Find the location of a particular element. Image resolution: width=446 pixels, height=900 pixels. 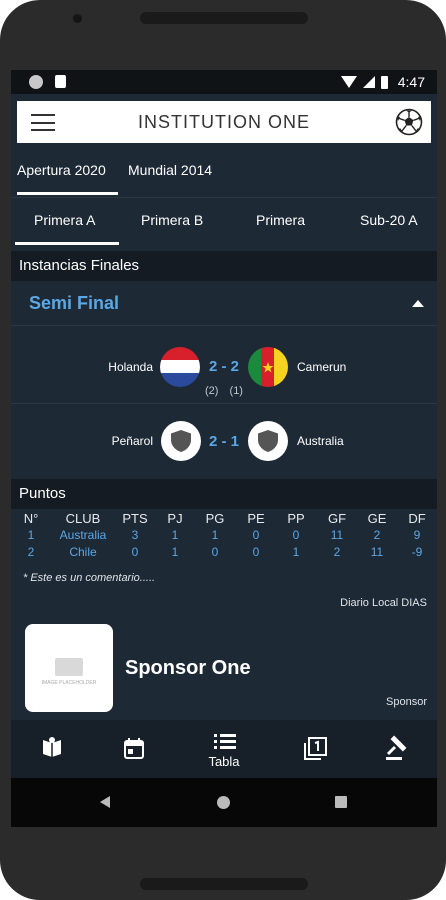

semi-final-expander: Semi Final is located at coordinates (224, 304).